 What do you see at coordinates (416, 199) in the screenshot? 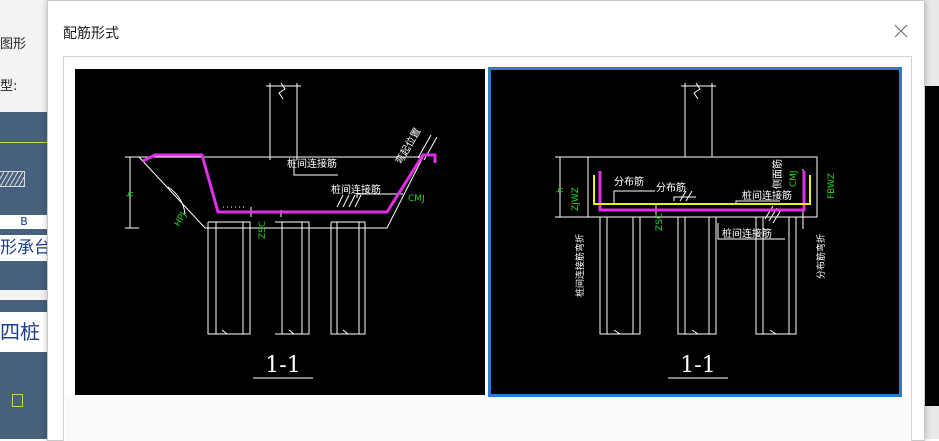
I see `label-cmj: CMJ` at bounding box center [416, 199].